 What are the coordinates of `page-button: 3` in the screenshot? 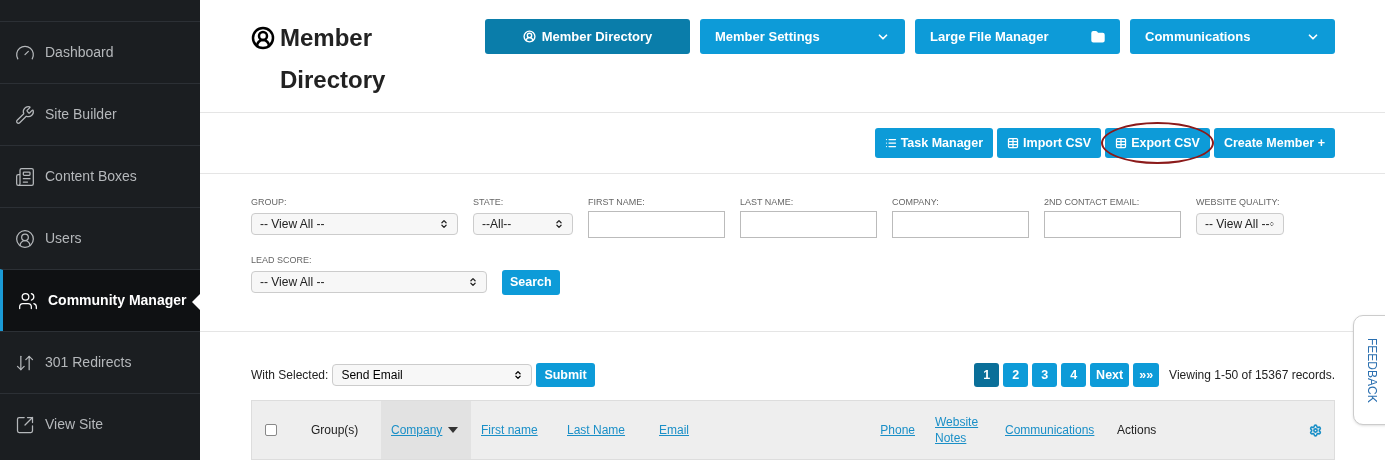 It's located at (1045, 375).